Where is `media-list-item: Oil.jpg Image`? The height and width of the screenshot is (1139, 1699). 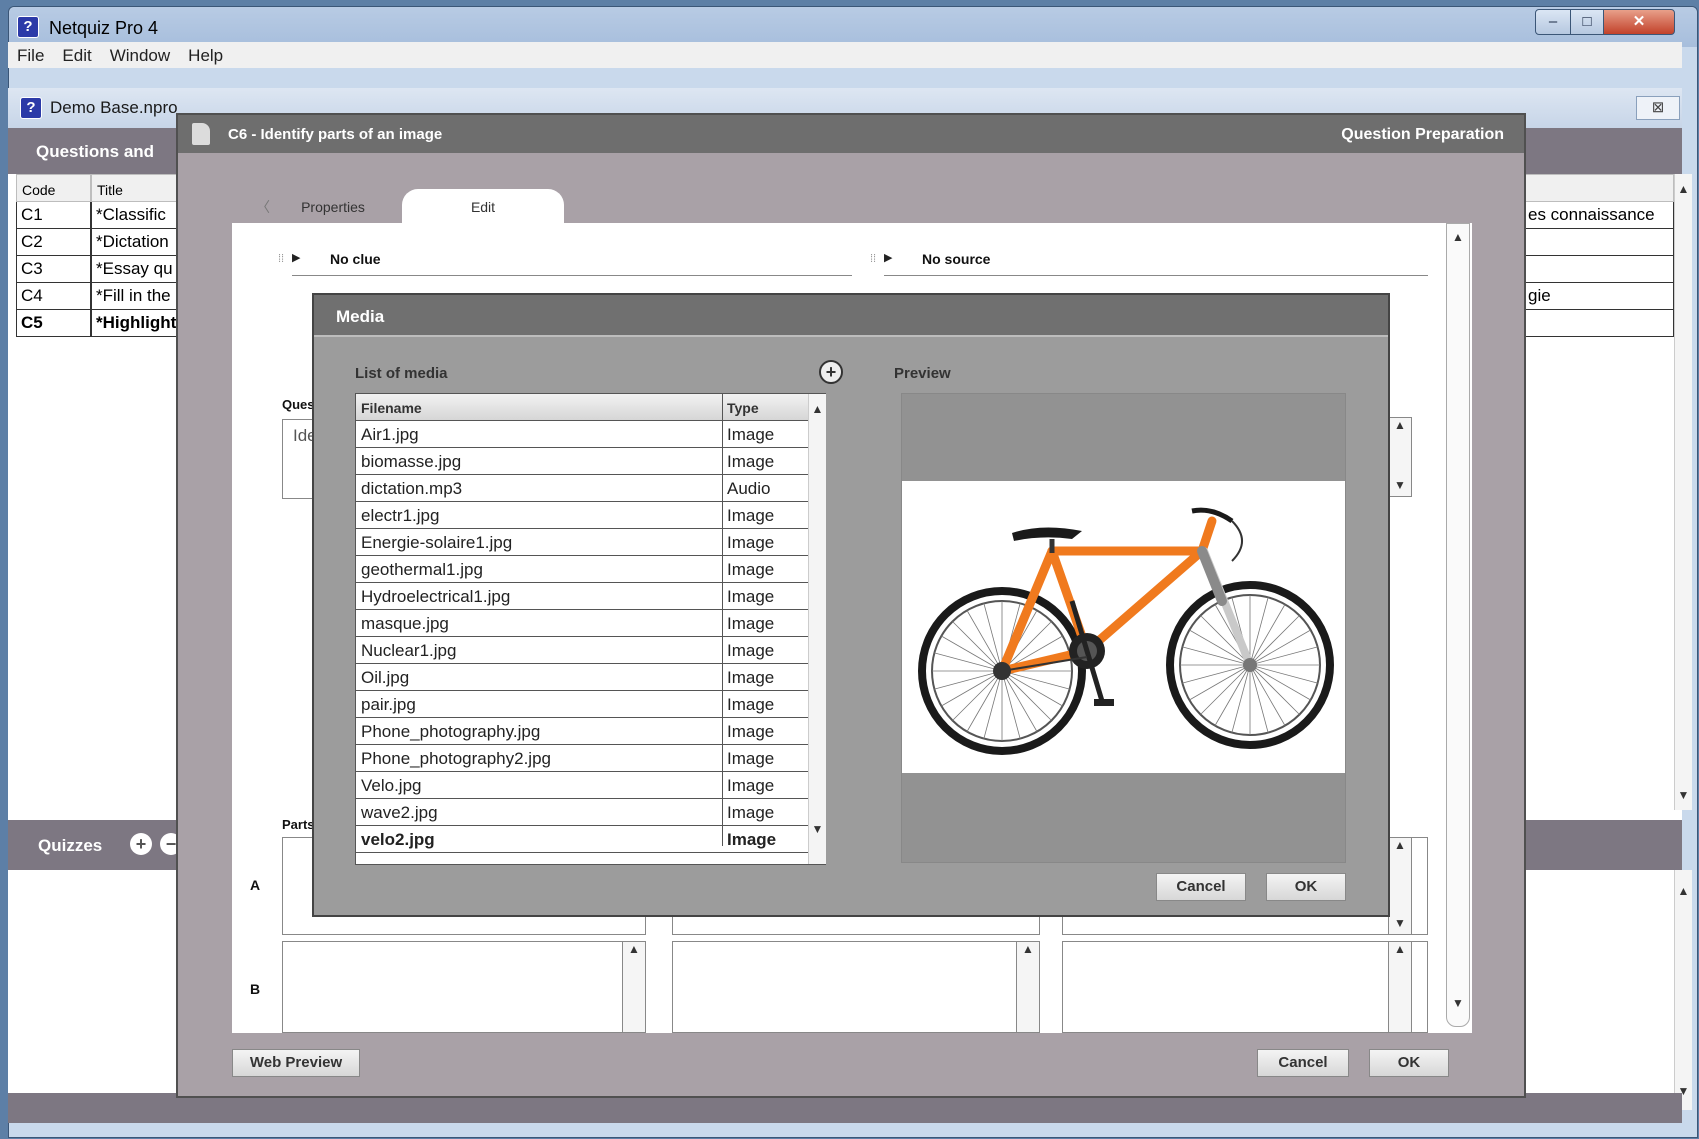
media-list-item: Oil.jpg Image is located at coordinates (582, 677).